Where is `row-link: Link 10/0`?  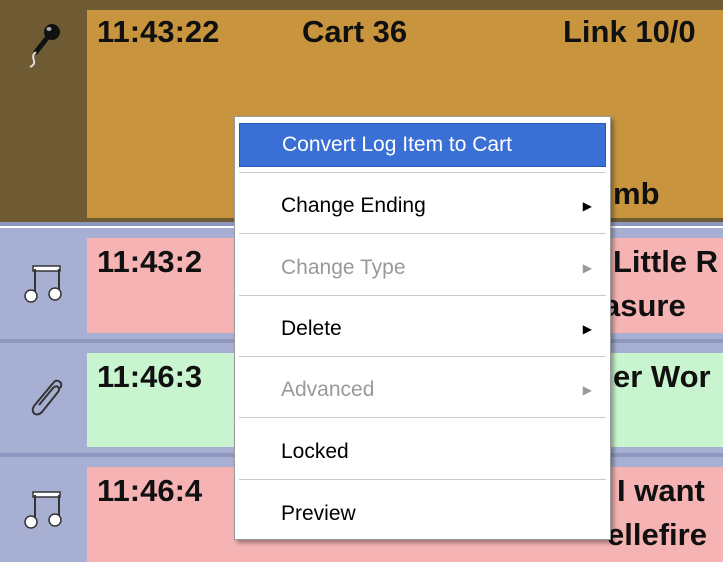 row-link: Link 10/0 is located at coordinates (629, 31).